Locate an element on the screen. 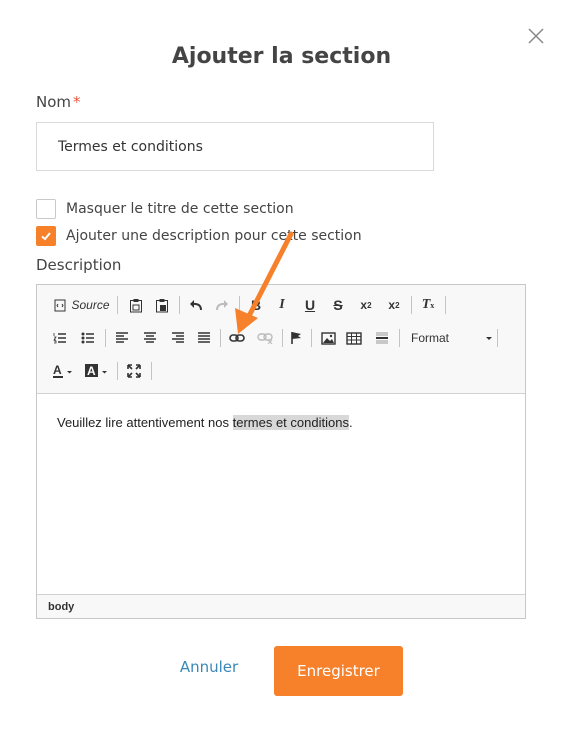 This screenshot has width=563, height=733. hide-title-option: Masquer le titre de cette section is located at coordinates (165, 209).